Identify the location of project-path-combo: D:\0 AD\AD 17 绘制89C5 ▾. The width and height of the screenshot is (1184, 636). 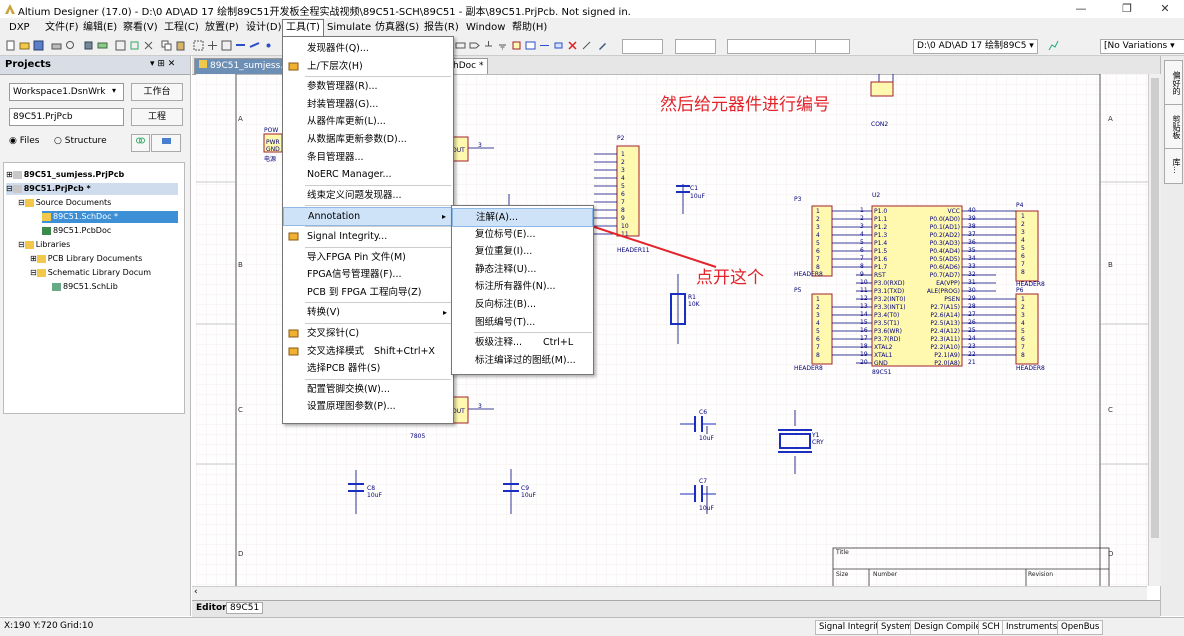
(975, 46).